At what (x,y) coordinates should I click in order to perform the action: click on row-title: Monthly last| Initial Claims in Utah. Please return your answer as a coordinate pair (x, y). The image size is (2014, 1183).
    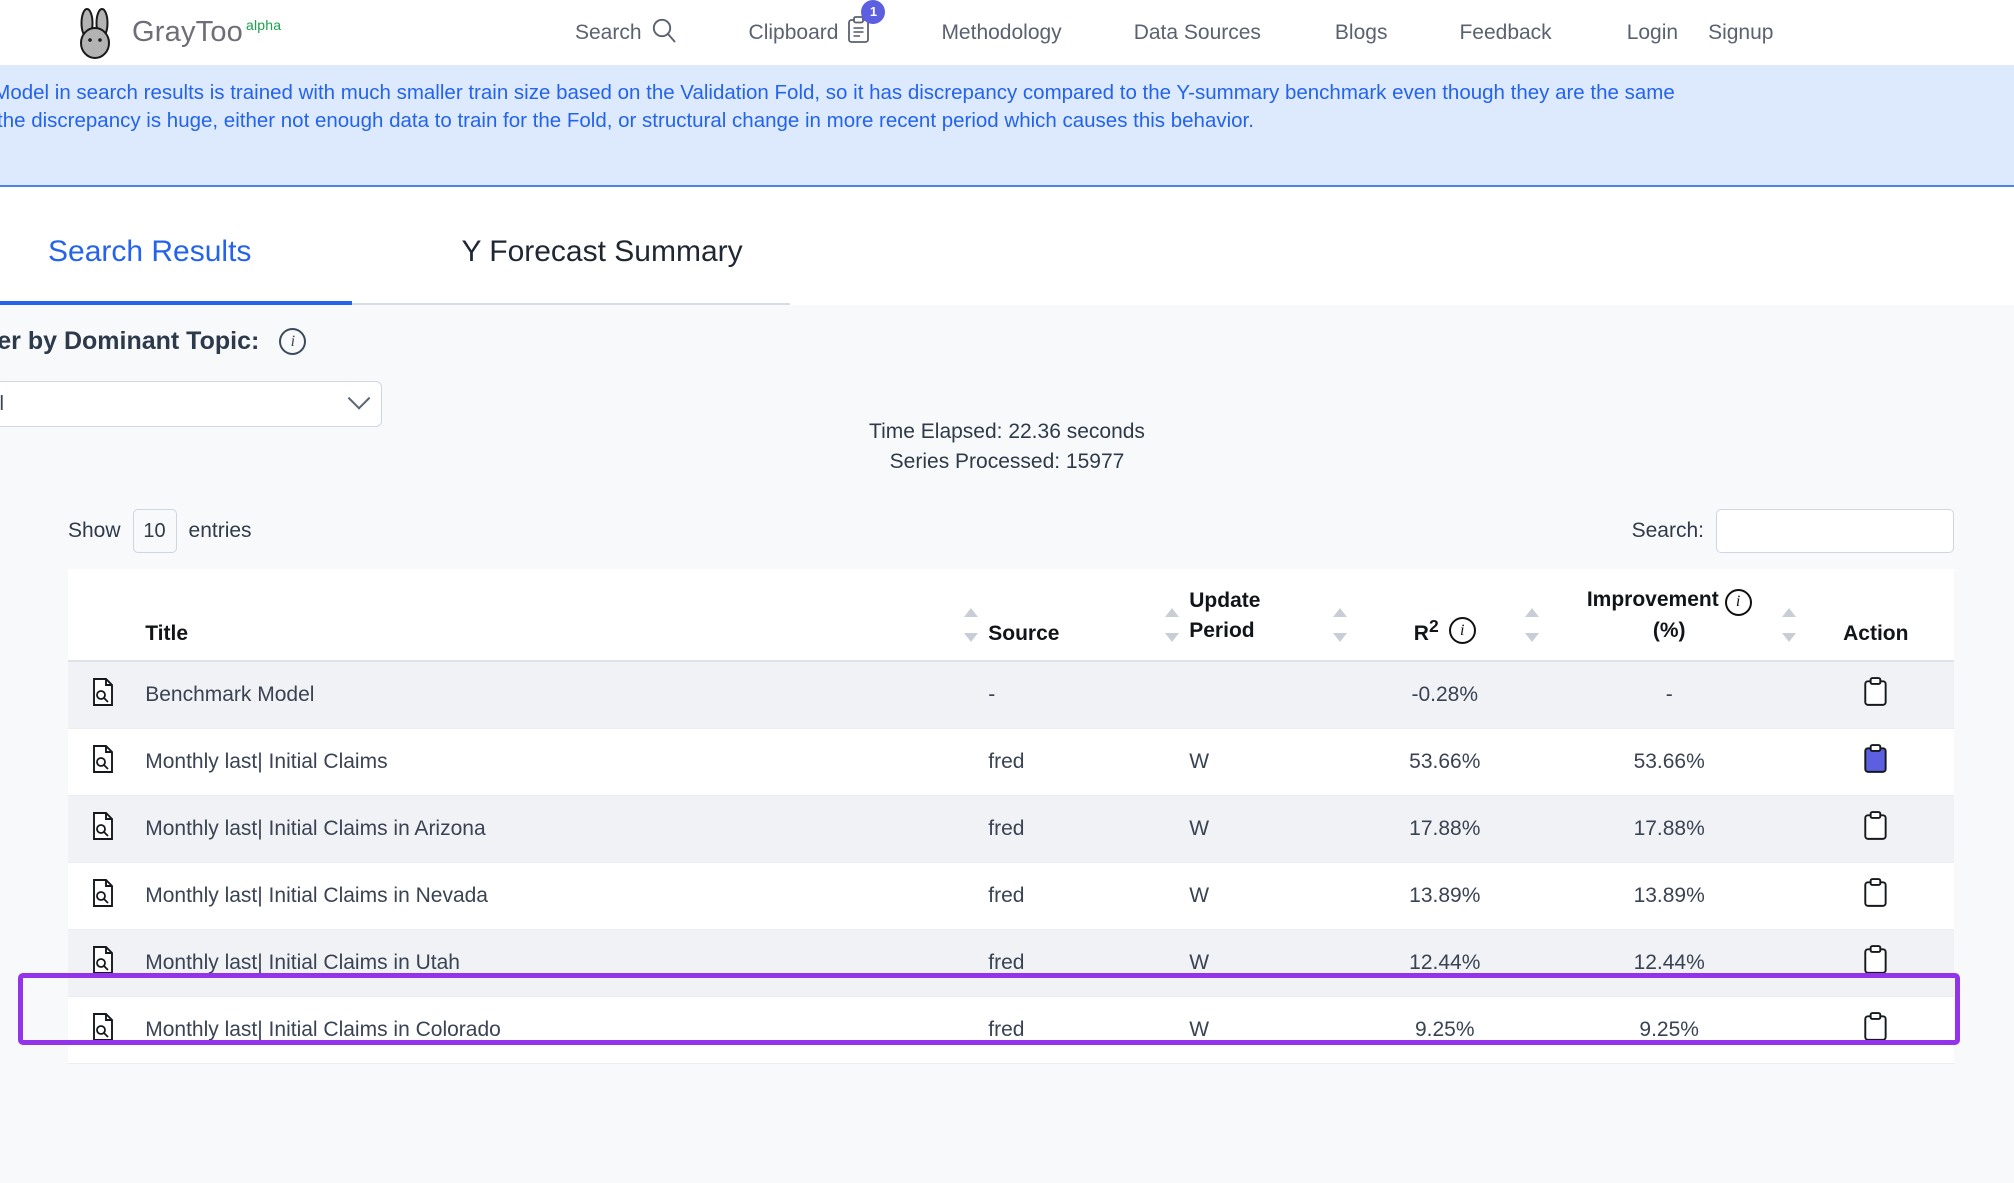
    Looking at the image, I should click on (559, 963).